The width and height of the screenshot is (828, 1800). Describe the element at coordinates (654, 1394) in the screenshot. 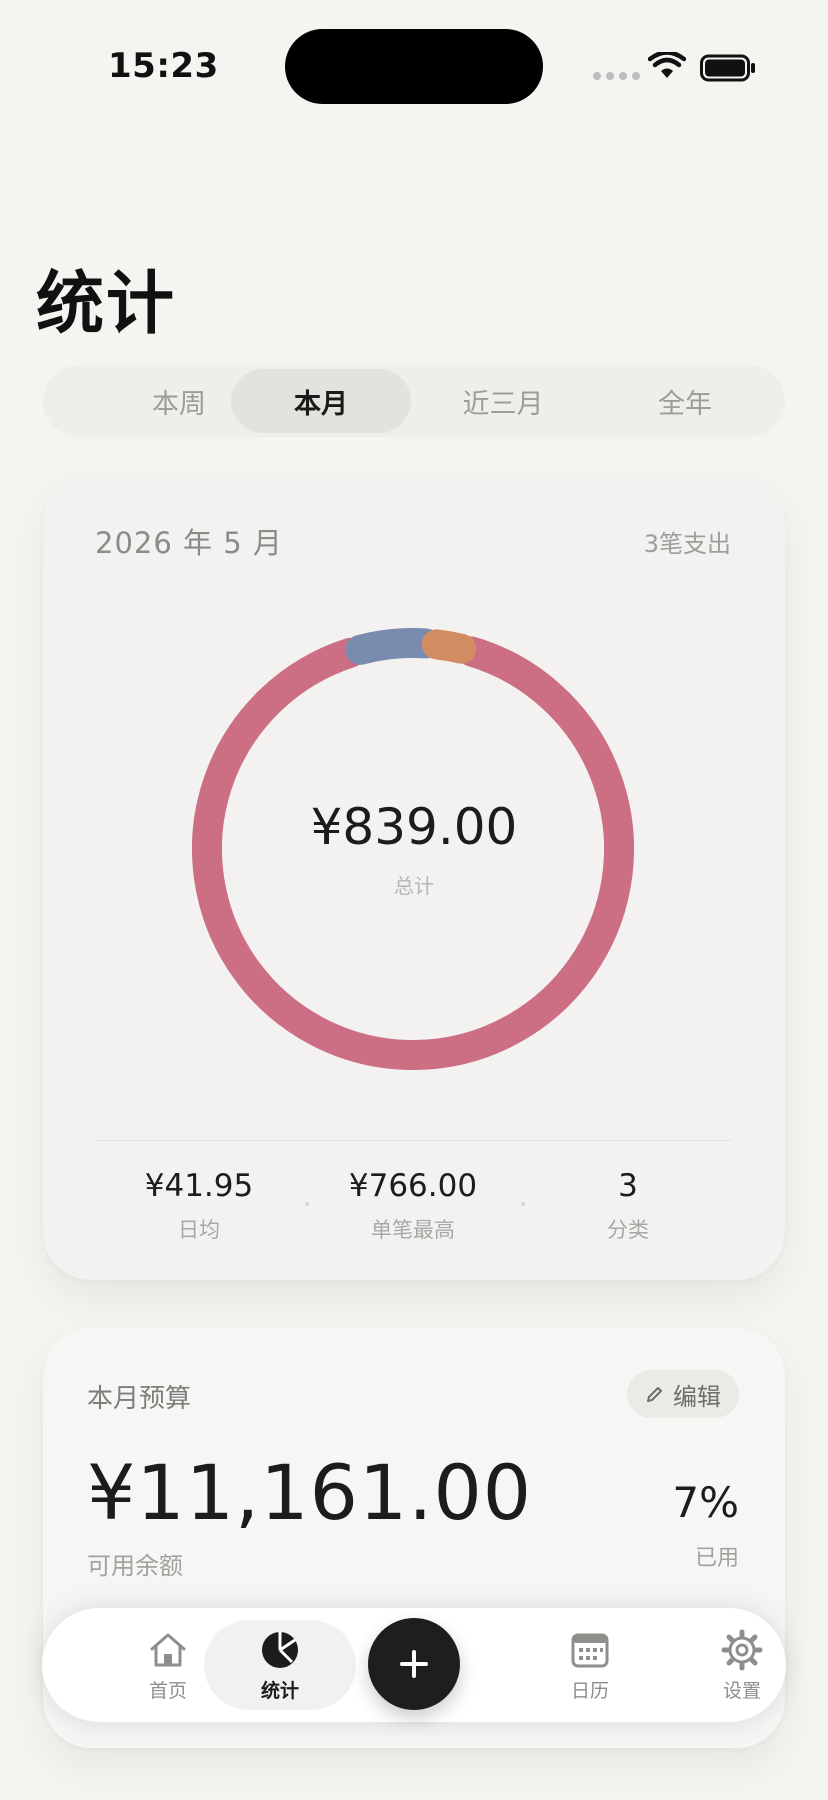

I see `pencil-icon` at that location.